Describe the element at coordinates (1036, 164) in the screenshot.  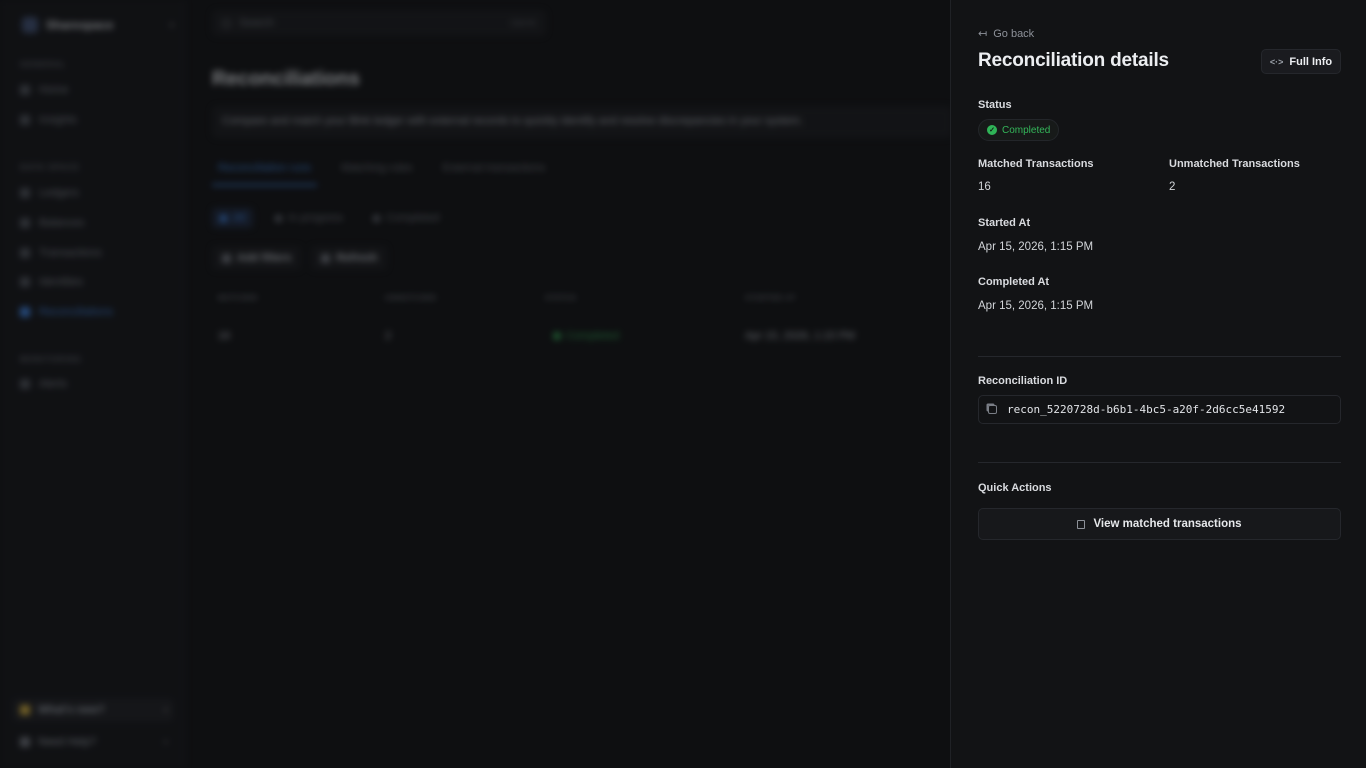
I see `matched-transactions-label: Matched Transactions` at that location.